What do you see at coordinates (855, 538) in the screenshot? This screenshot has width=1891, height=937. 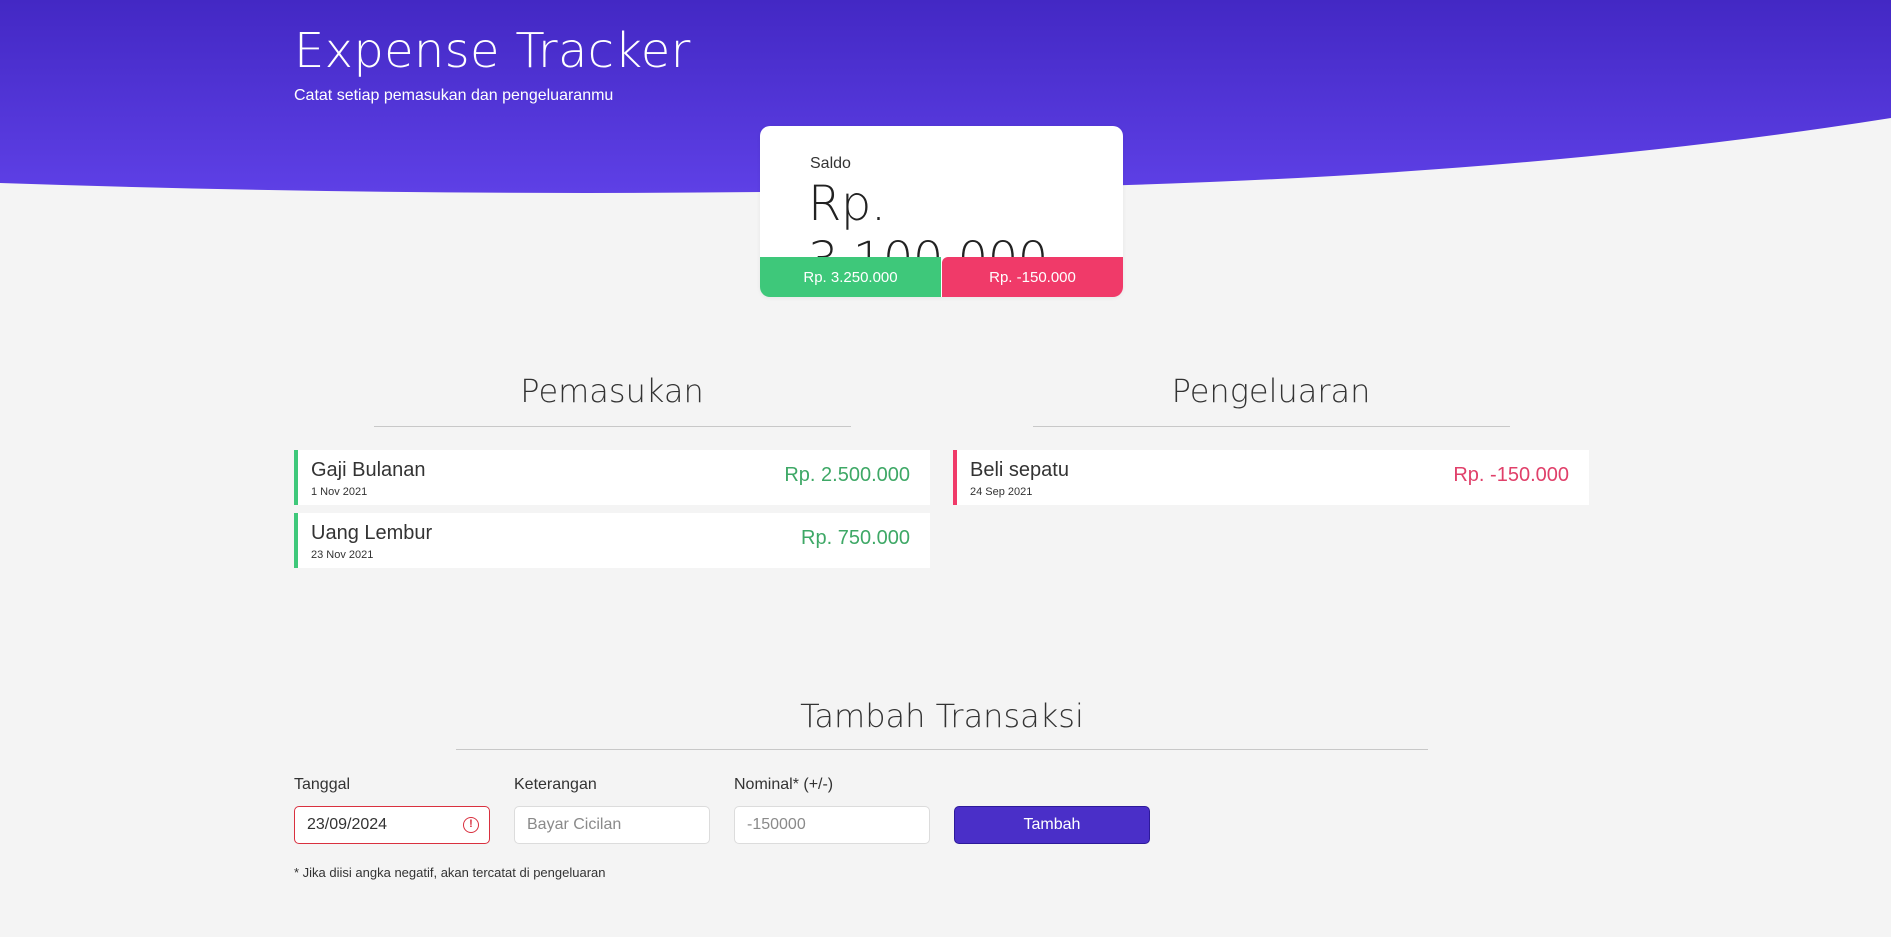 I see `income-item-amount: Rp. 750.000` at bounding box center [855, 538].